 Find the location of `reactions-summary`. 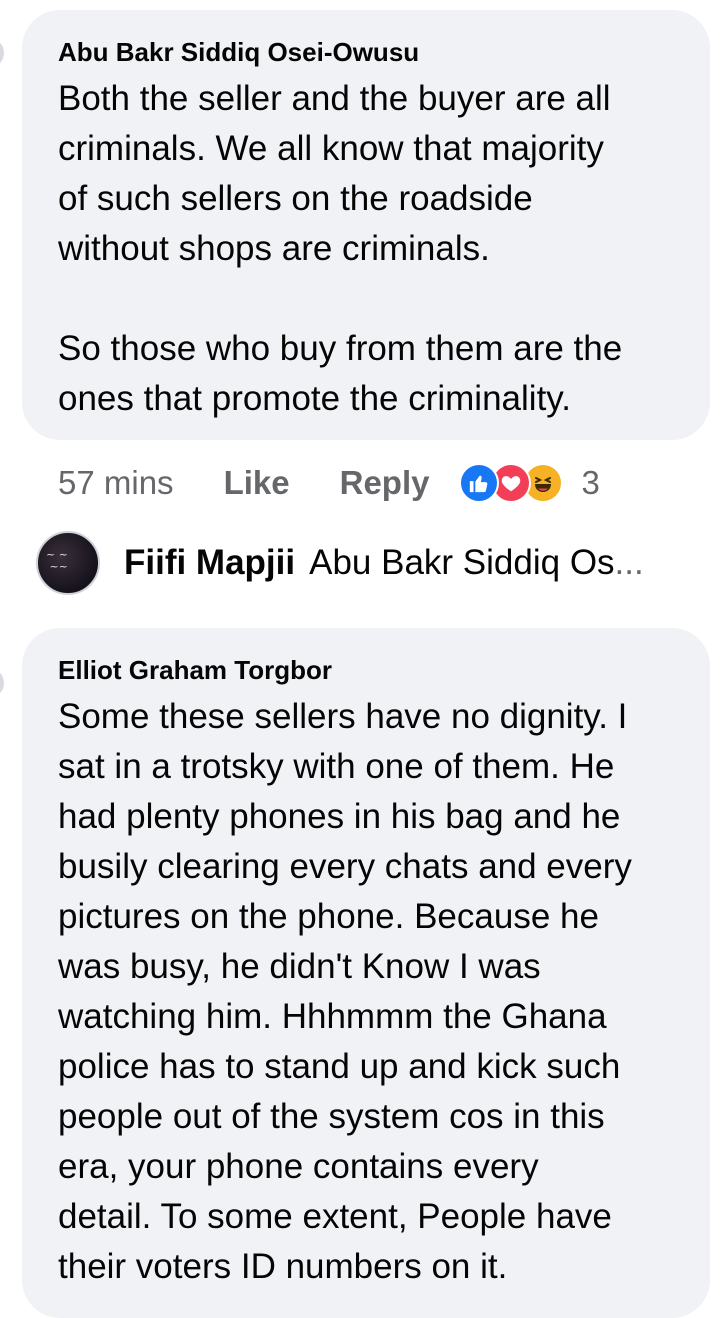

reactions-summary is located at coordinates (511, 483).